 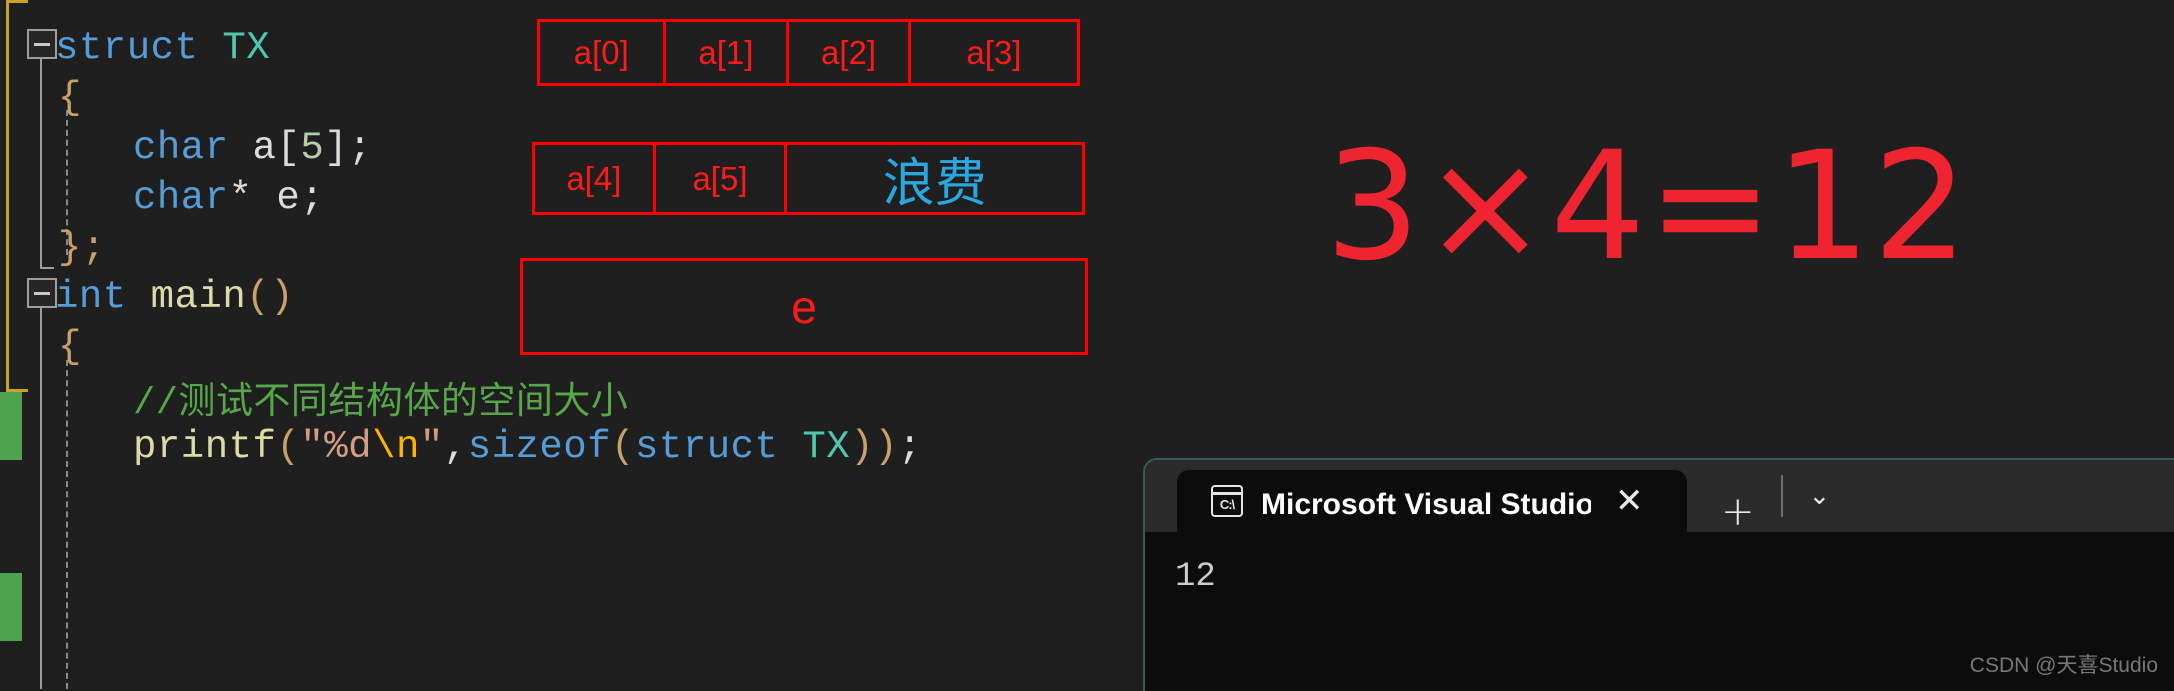 What do you see at coordinates (1426, 504) in the screenshot?
I see `terminal-tab-title: Microsoft Visual Studio 调试` at bounding box center [1426, 504].